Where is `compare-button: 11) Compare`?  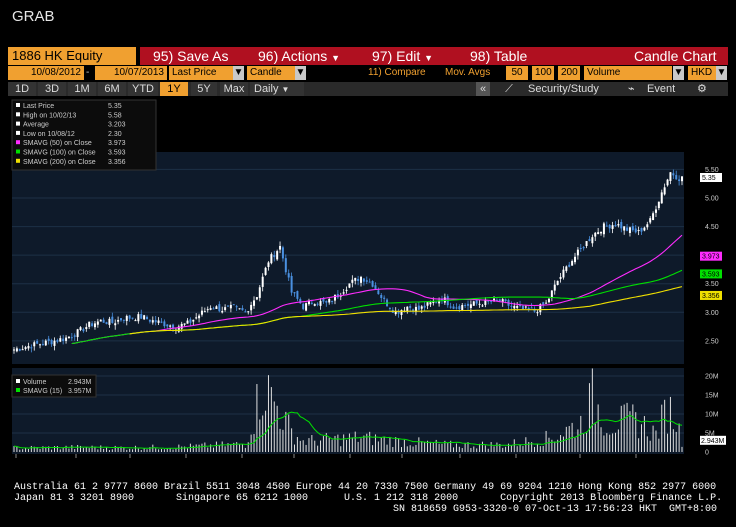 compare-button: 11) Compare is located at coordinates (403, 73).